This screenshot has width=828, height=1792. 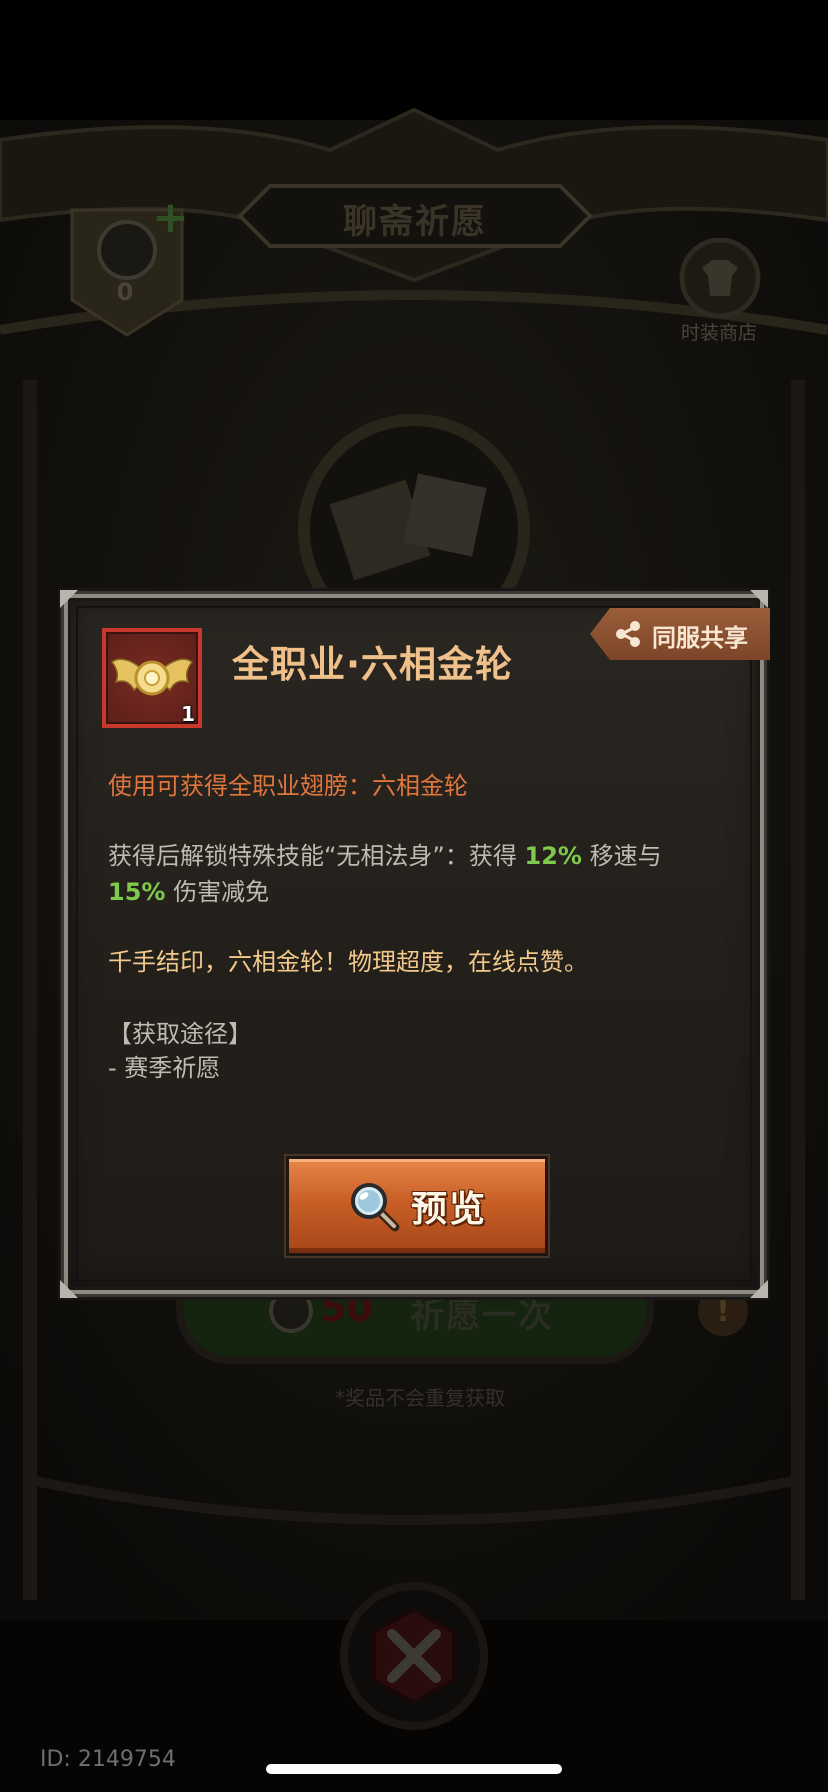 I want to click on fashion-shop-icon, so click(x=720, y=278).